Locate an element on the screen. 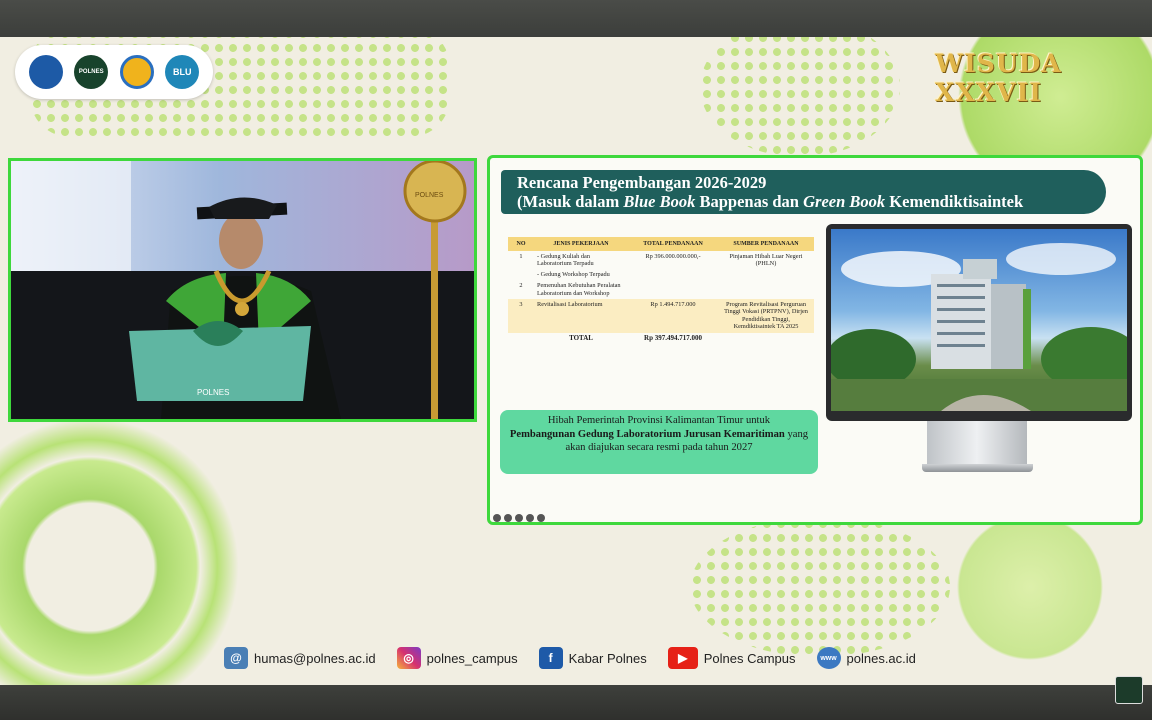 The image size is (1152, 720). instagram-icon: ◎ is located at coordinates (408, 658).